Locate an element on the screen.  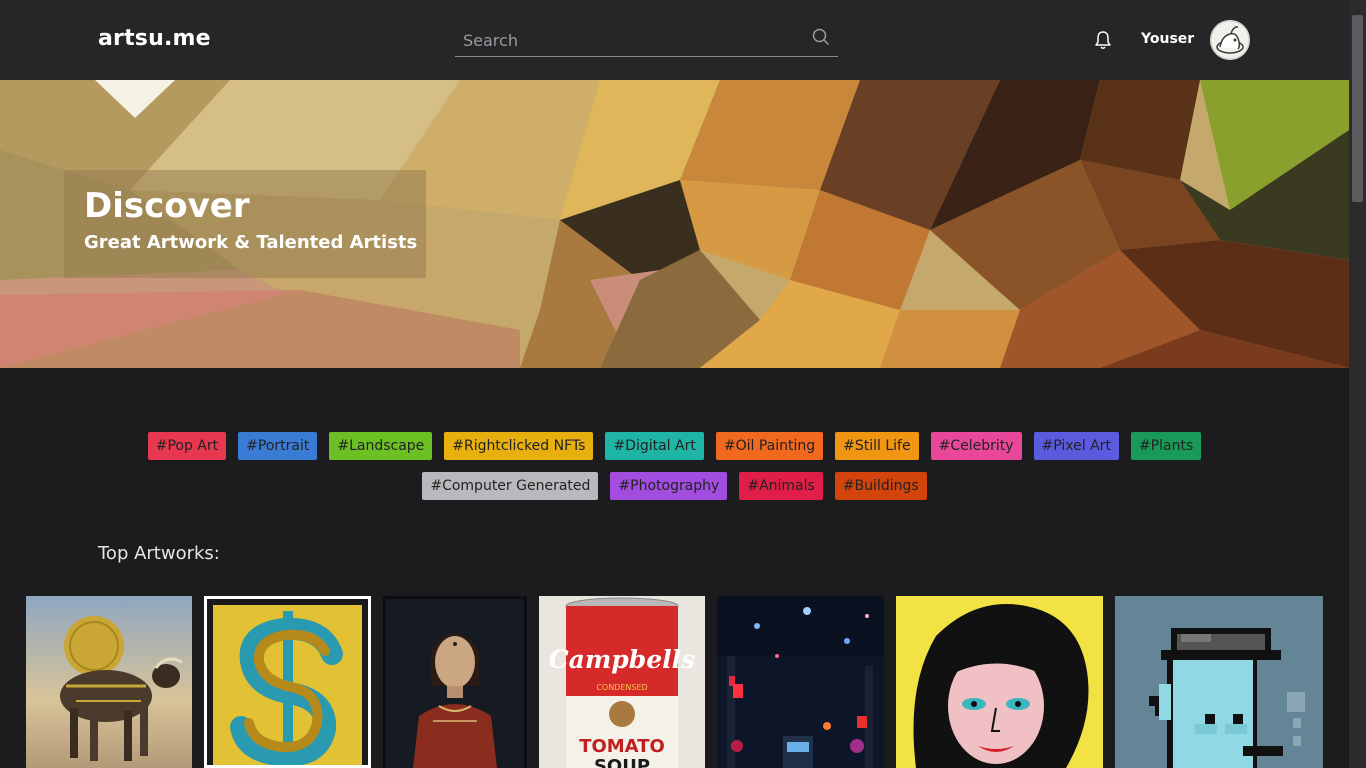
scrollbar-thumb is located at coordinates (1357, 108).